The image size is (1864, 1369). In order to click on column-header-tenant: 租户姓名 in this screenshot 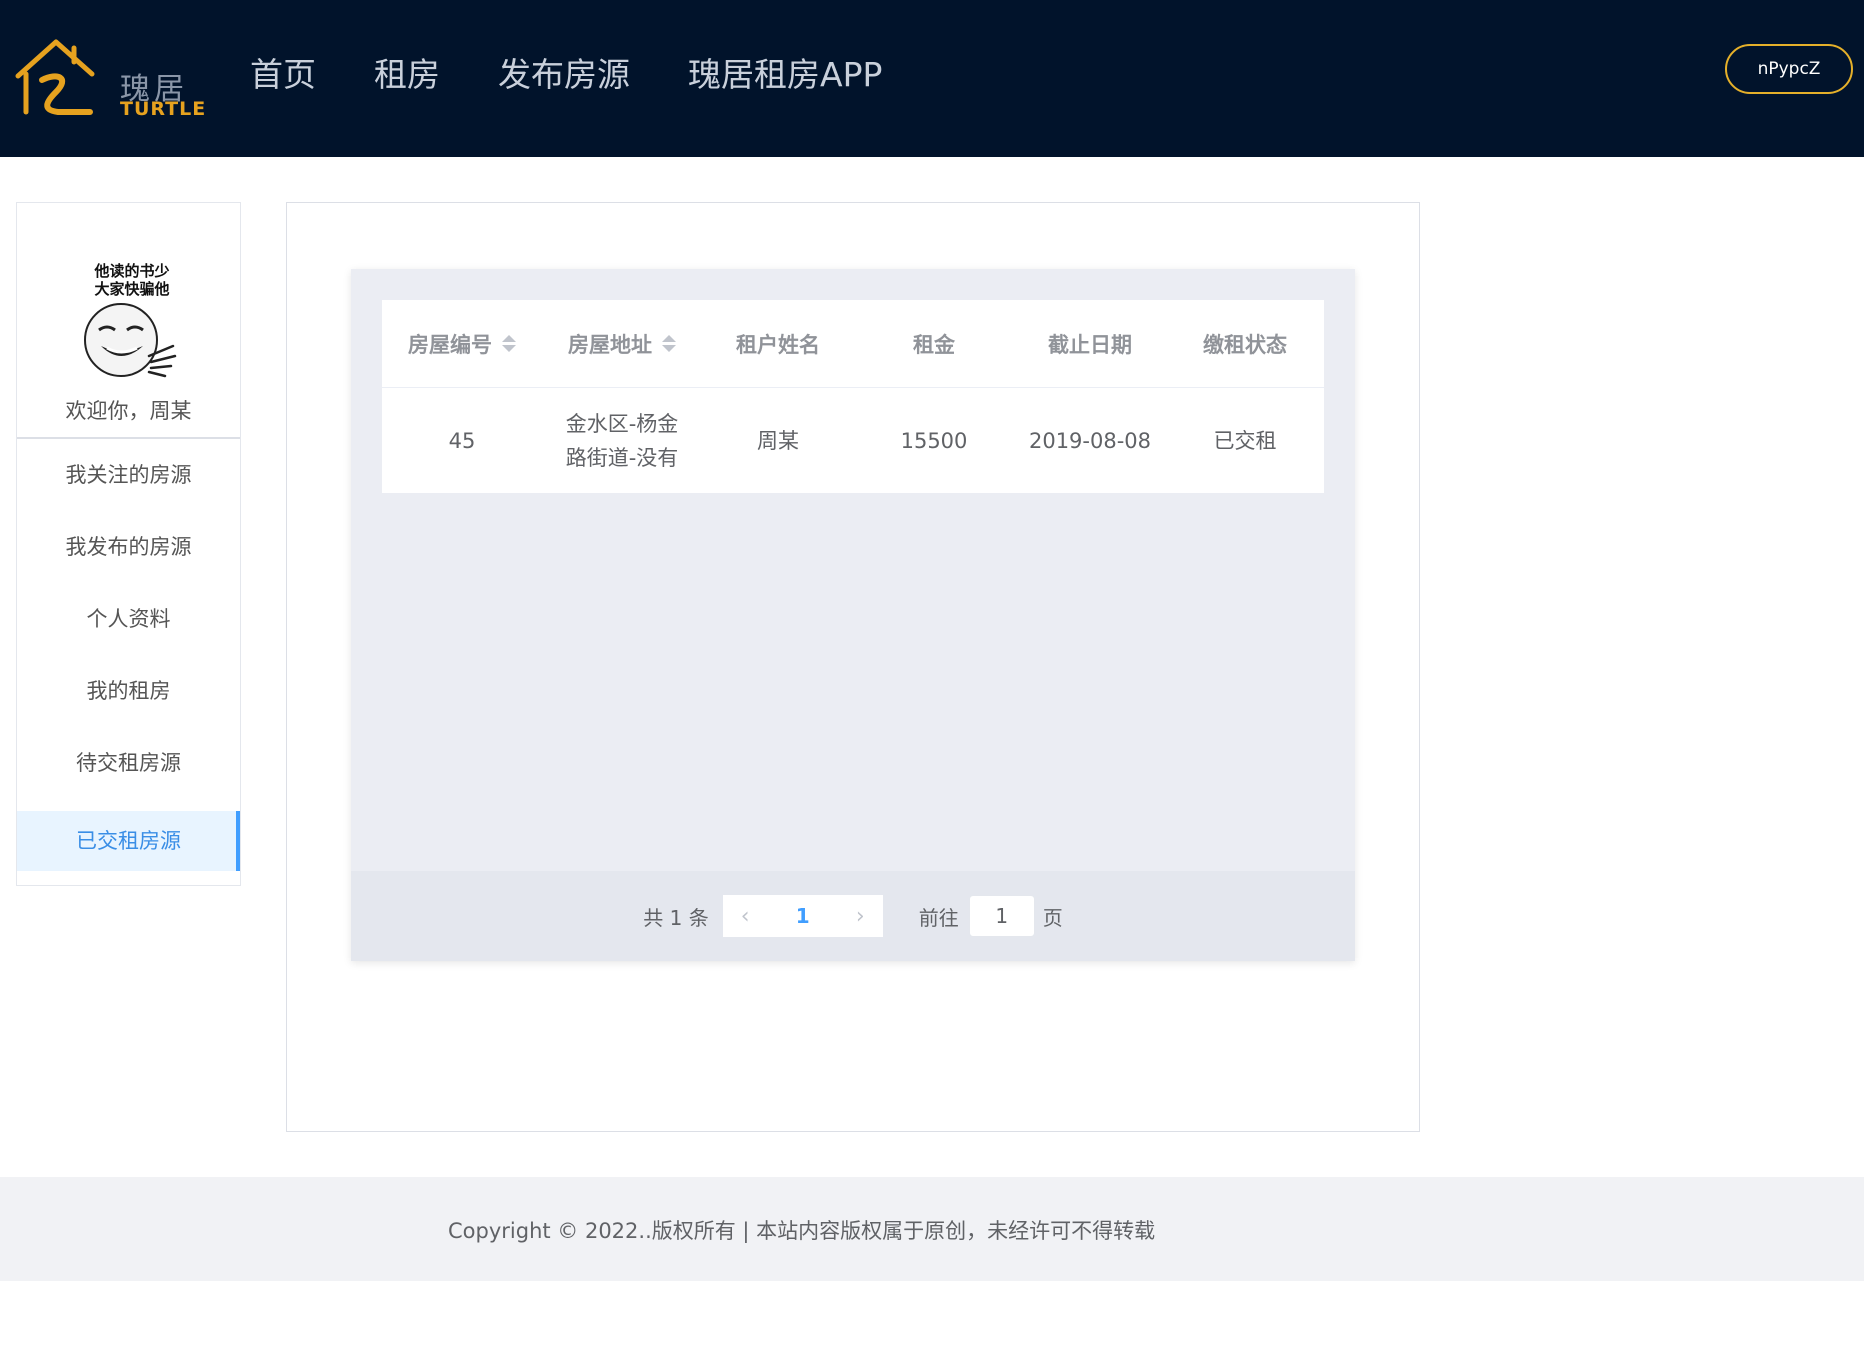, I will do `click(778, 344)`.